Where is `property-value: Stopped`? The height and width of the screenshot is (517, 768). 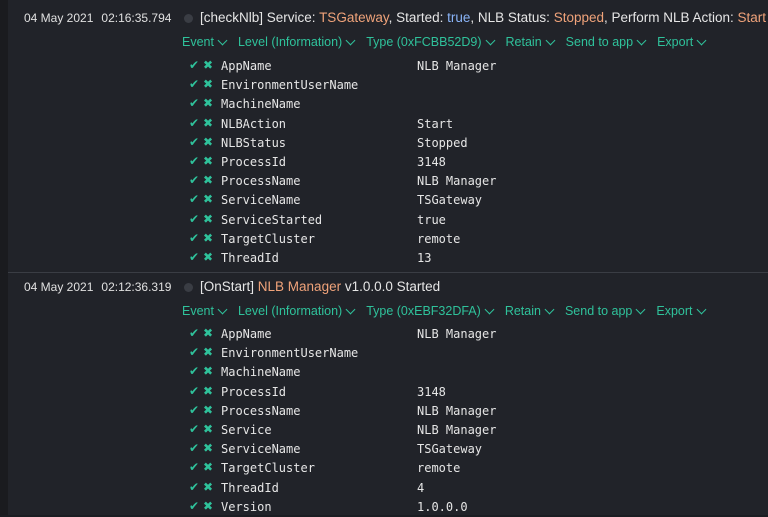 property-value: Stopped is located at coordinates (442, 142).